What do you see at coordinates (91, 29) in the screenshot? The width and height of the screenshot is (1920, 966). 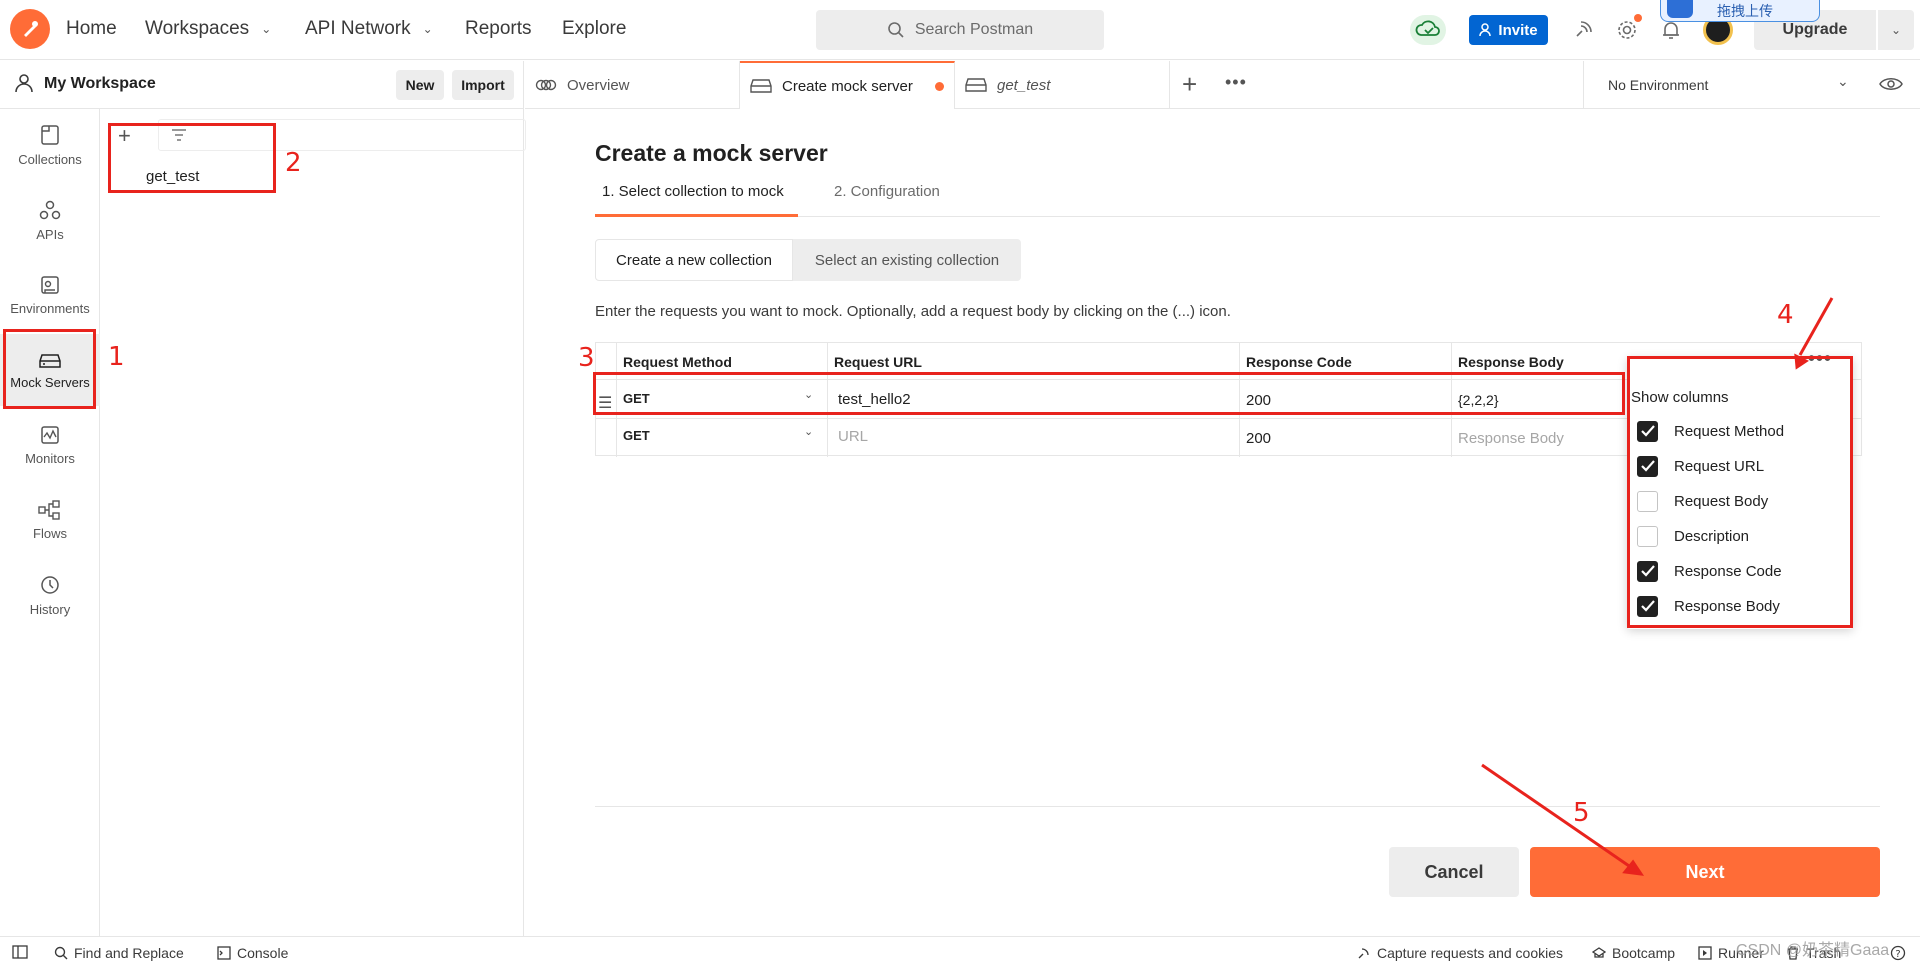 I see `nav-home: Home` at bounding box center [91, 29].